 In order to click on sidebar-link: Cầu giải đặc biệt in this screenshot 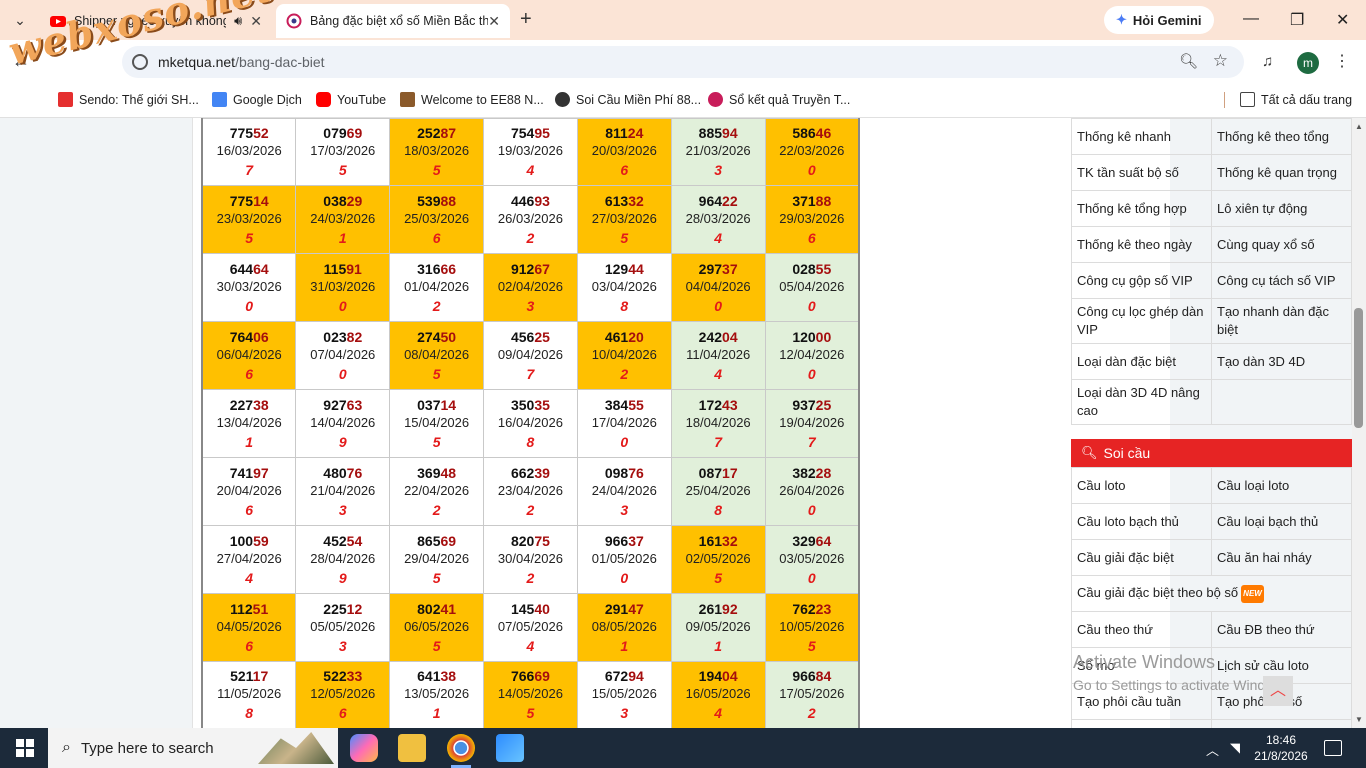, I will do `click(1141, 557)`.